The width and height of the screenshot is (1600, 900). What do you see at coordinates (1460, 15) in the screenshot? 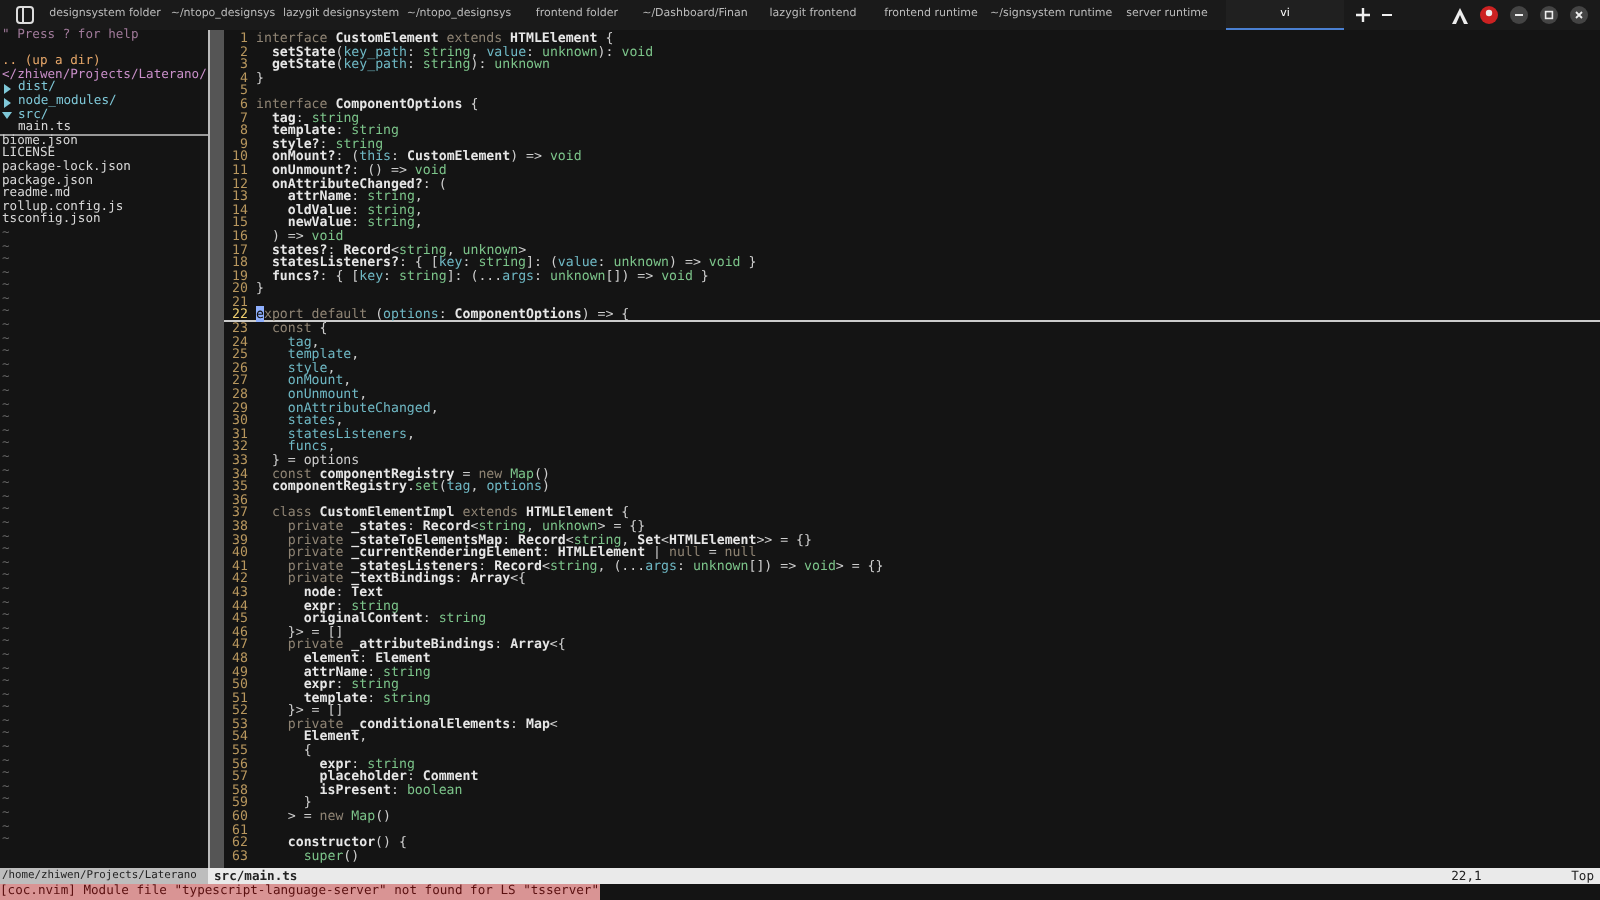
I see `triangle-icon` at bounding box center [1460, 15].